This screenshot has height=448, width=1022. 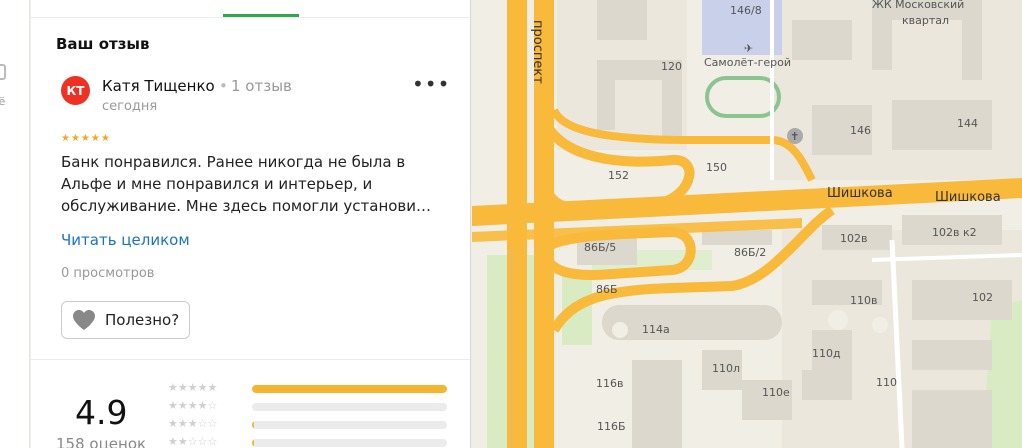 What do you see at coordinates (261, 86) in the screenshot?
I see `author-review-count: 1 отзыв` at bounding box center [261, 86].